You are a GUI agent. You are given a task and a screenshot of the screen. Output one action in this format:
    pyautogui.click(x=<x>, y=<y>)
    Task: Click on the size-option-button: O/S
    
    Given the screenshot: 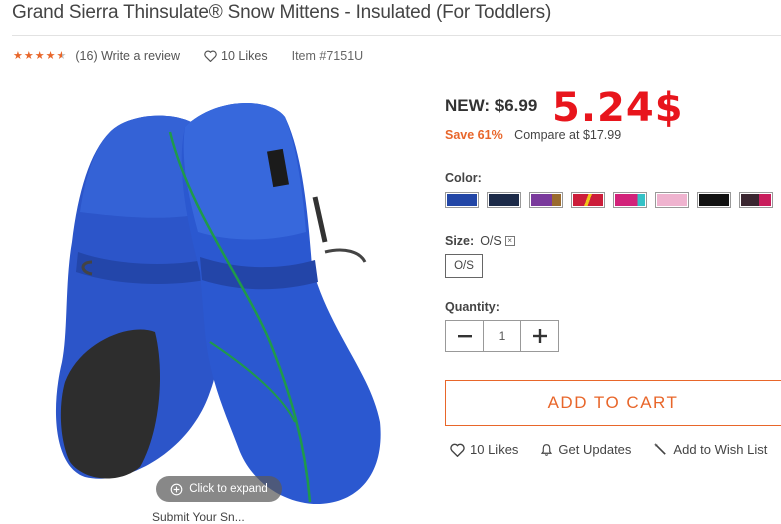 What is the action you would take?
    pyautogui.click(x=464, y=266)
    